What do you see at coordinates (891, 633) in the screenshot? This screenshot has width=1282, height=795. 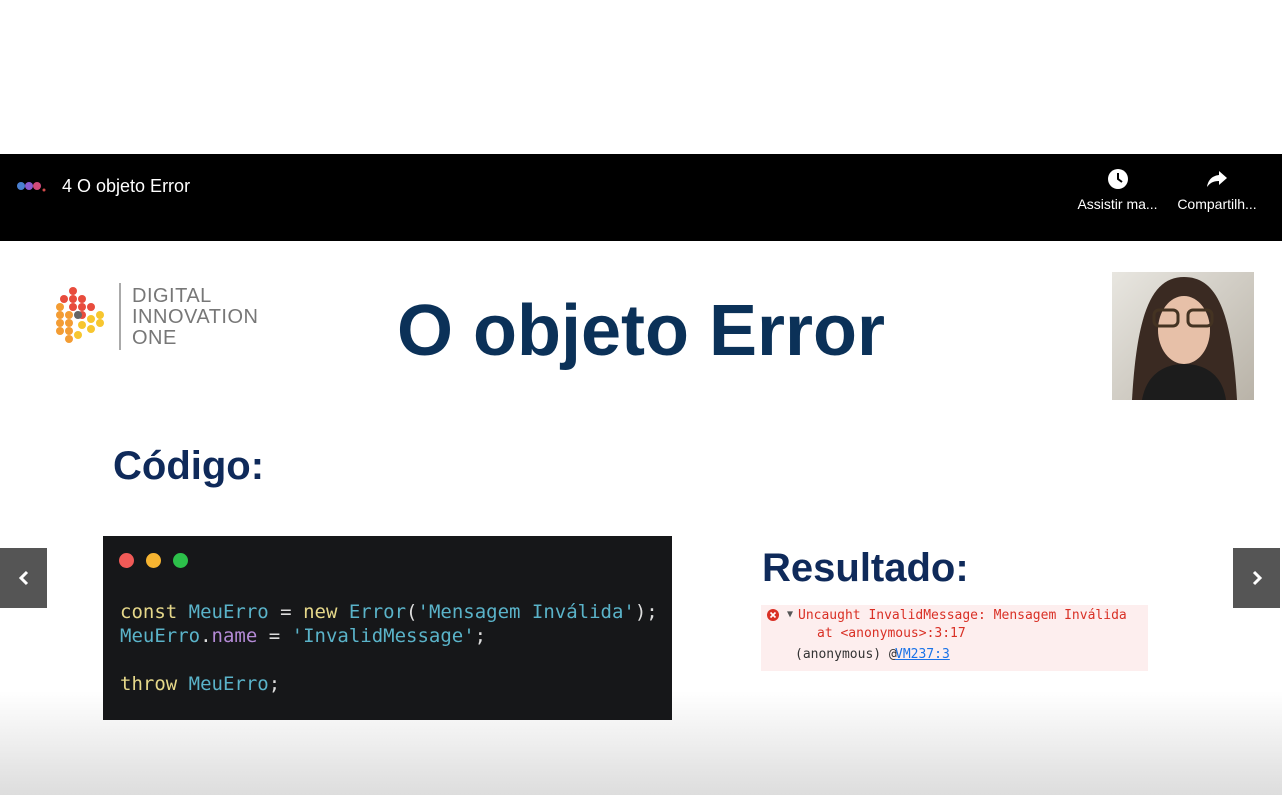 I see `error-stack: at <anonymous>:3:17` at bounding box center [891, 633].